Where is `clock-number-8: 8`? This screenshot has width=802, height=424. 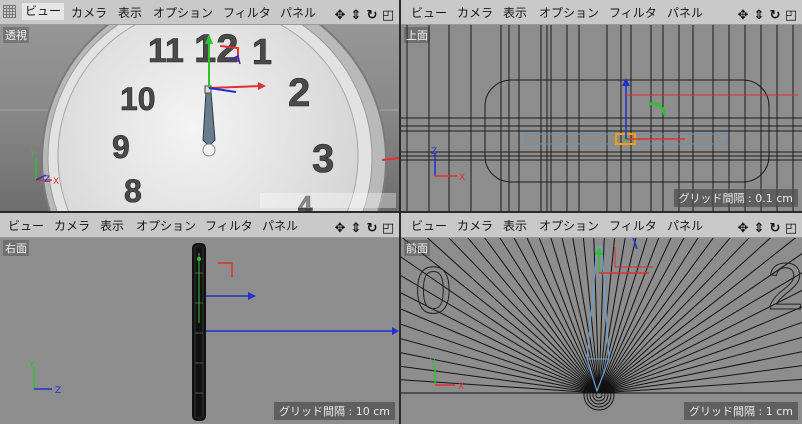
clock-number-8: 8 is located at coordinates (133, 191).